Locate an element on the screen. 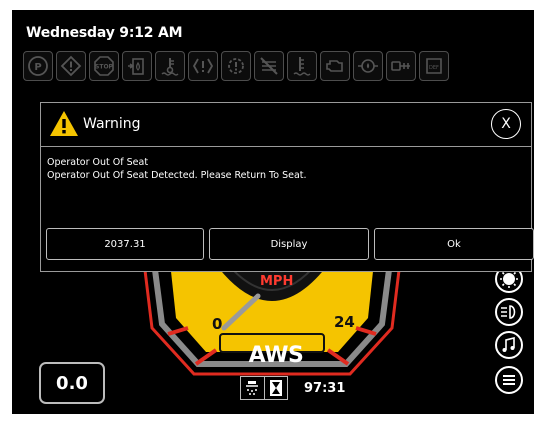  def-icon: DEF is located at coordinates (434, 66).